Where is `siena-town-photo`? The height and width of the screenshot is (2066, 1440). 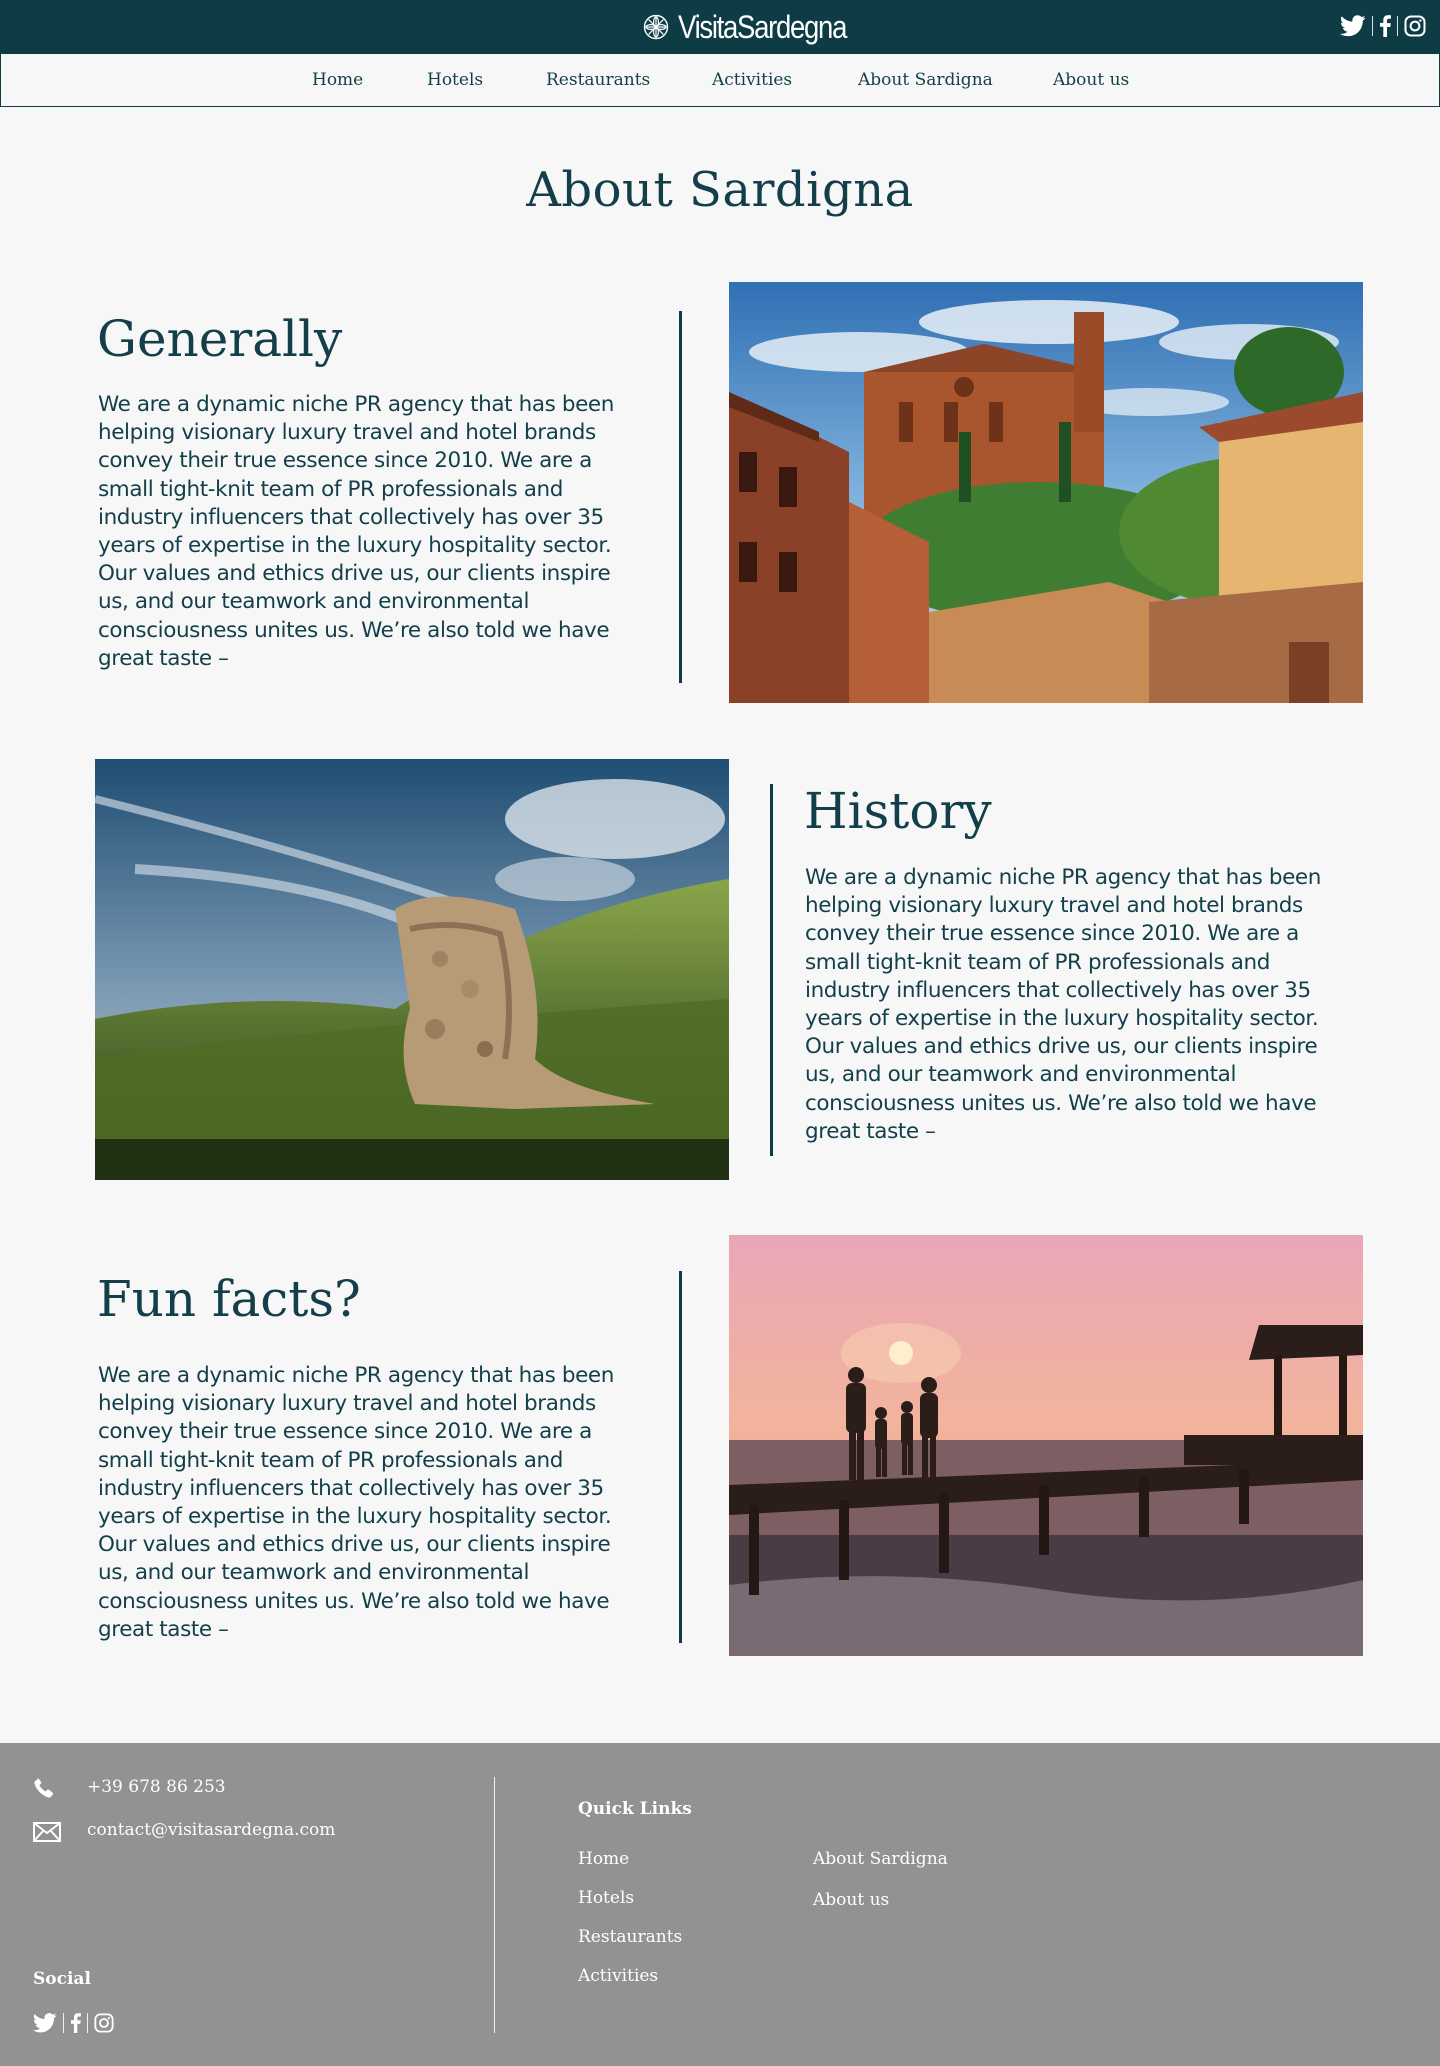
siena-town-photo is located at coordinates (1046, 492).